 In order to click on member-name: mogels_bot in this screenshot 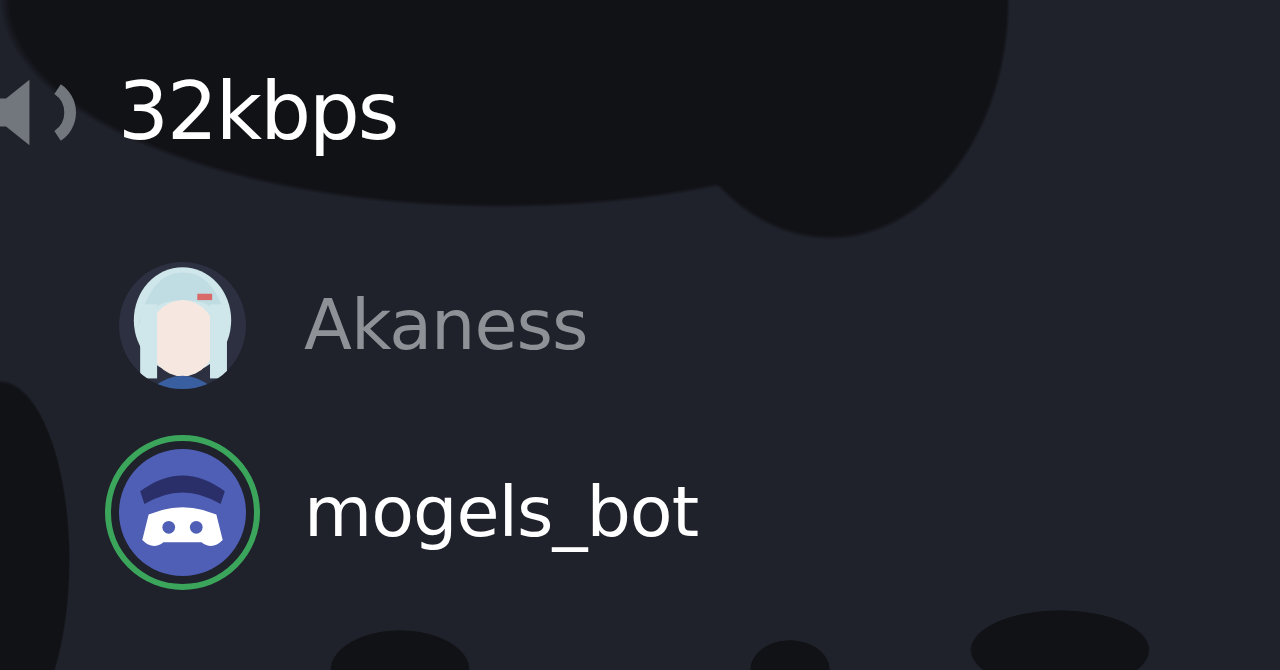, I will do `click(501, 512)`.